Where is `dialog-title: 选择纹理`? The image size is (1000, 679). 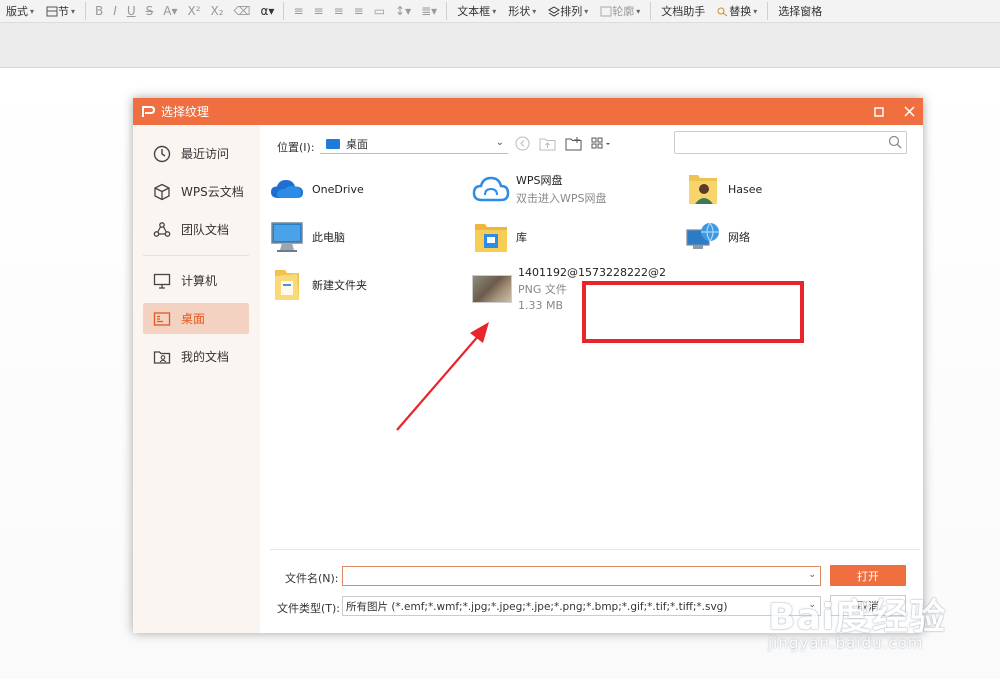 dialog-title: 选择纹理 is located at coordinates (185, 112).